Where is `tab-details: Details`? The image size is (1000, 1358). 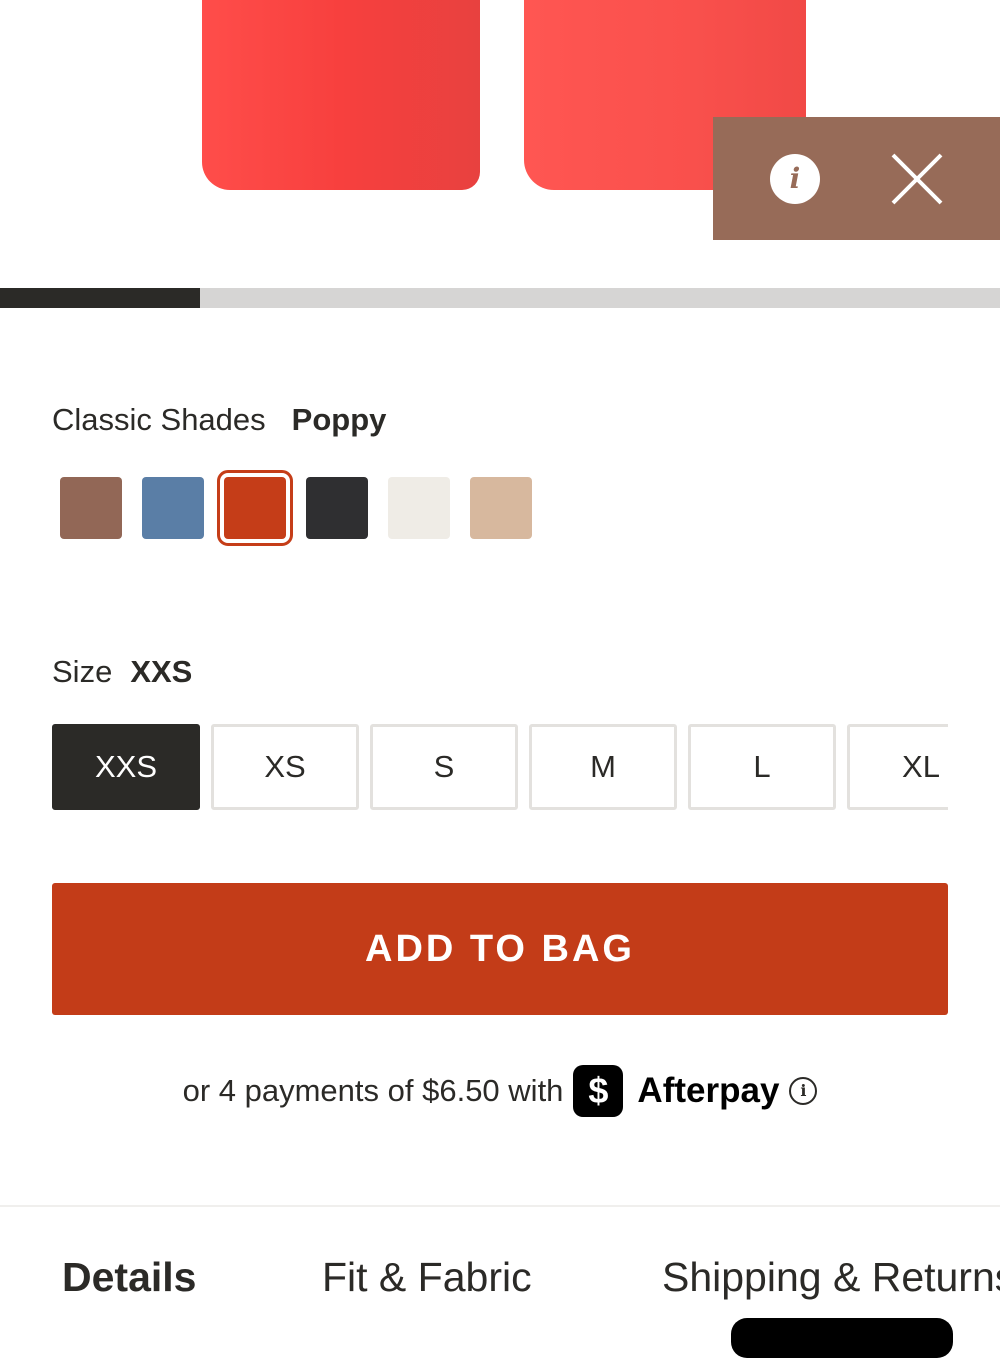
tab-details: Details is located at coordinates (129, 1277).